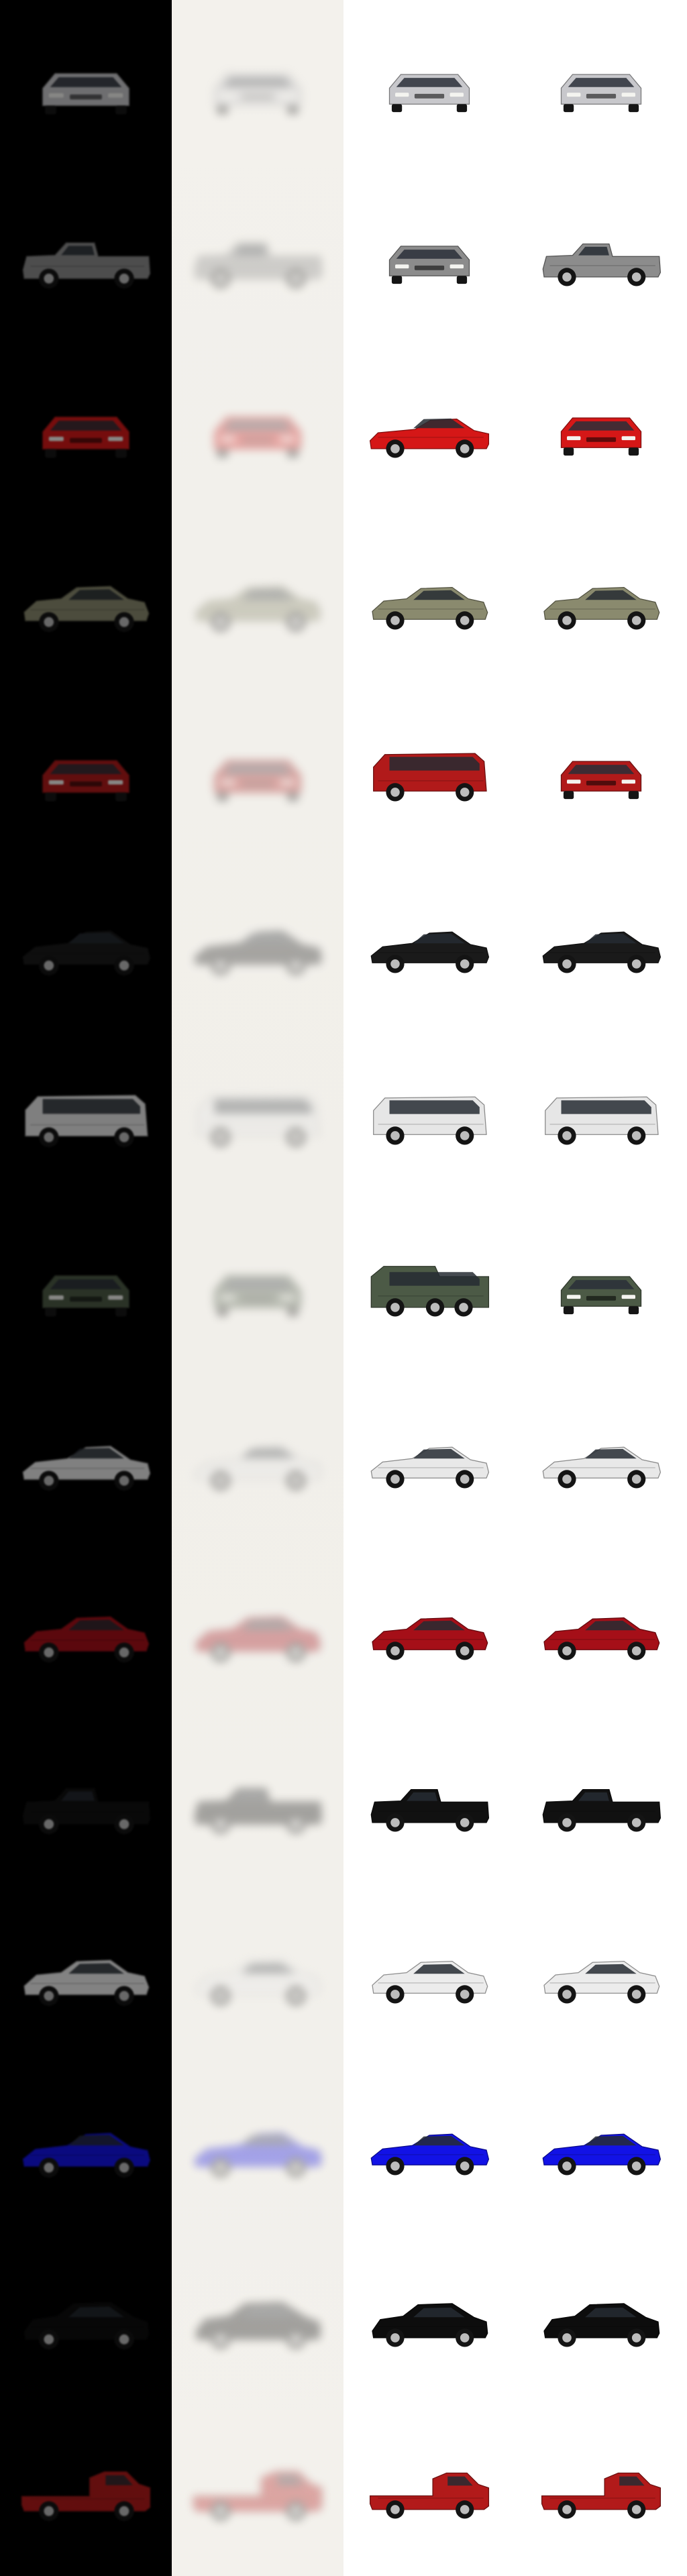 This screenshot has width=687, height=2576. What do you see at coordinates (601, 773) in the screenshot?
I see `vehicle-image-reference-view-b-red-minivan` at bounding box center [601, 773].